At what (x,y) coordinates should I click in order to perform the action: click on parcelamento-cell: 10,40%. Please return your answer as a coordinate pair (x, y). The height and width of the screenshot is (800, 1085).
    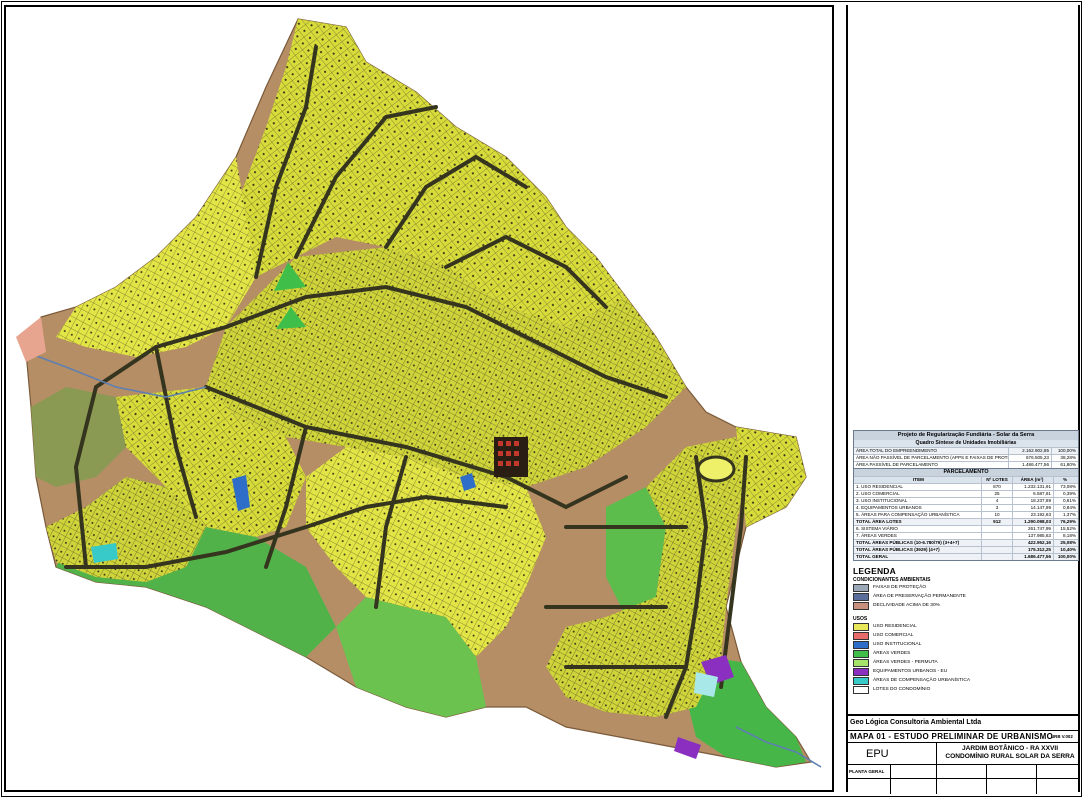
    Looking at the image, I should click on (1065, 550).